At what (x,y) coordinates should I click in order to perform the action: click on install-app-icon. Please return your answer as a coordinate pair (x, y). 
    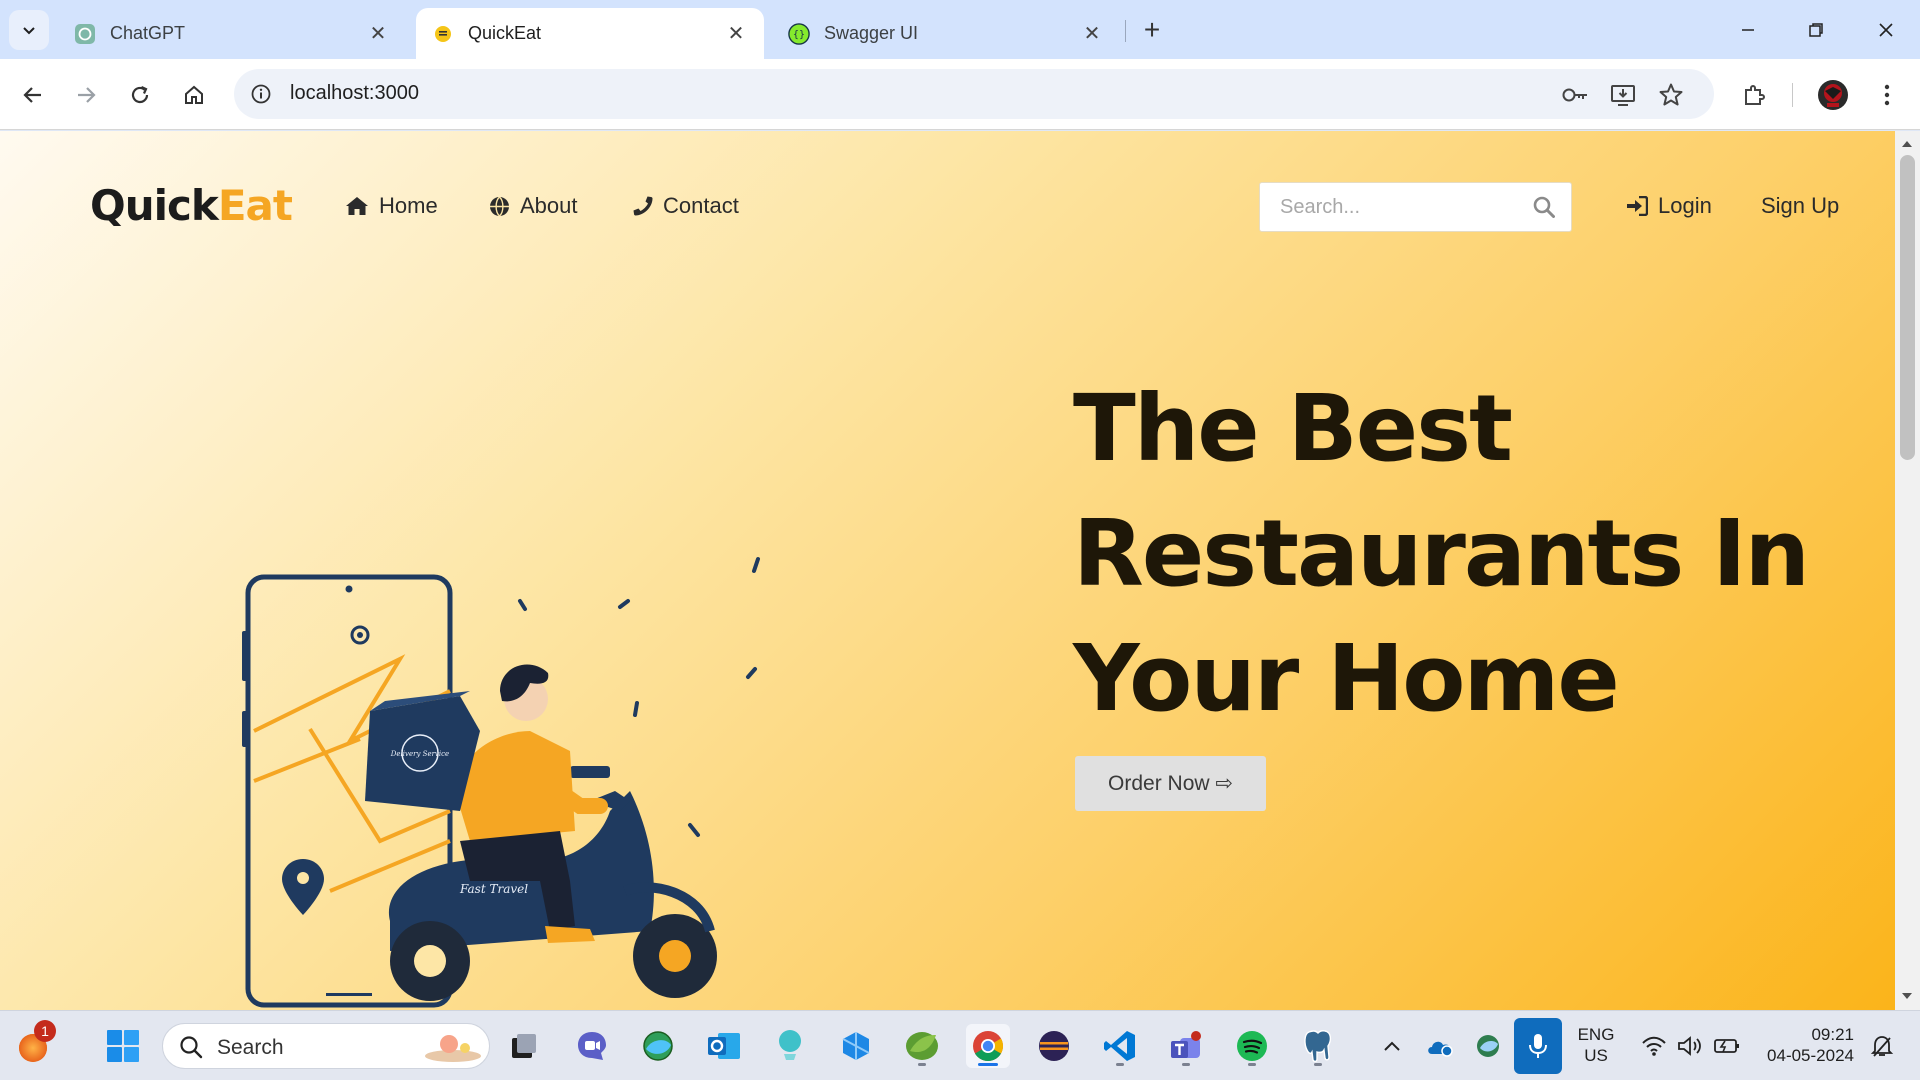
    Looking at the image, I should click on (1623, 95).